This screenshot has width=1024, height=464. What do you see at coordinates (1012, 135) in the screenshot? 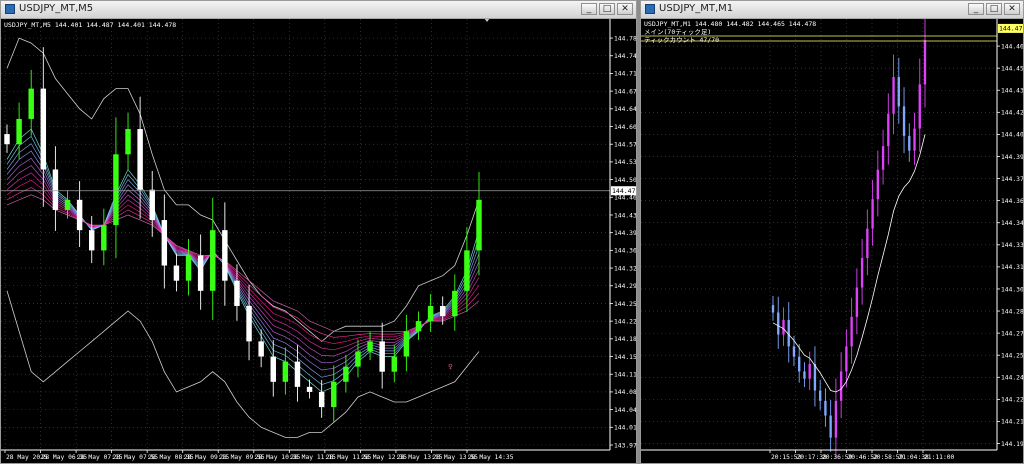
I see `price-tick-label: 144.406` at bounding box center [1012, 135].